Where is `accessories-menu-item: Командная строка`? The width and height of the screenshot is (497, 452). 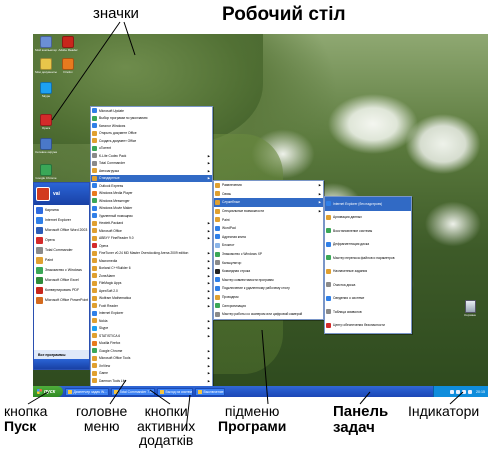 accessories-menu-item: Командная строка is located at coordinates (268, 271).